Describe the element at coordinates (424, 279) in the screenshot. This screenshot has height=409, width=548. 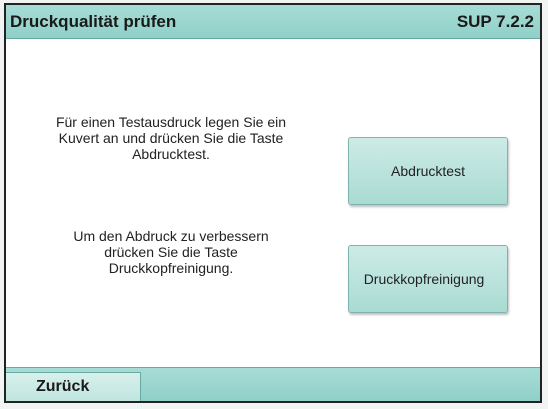
I see `printhead-cleaning-button-label: Druckkopfreinigung` at that location.